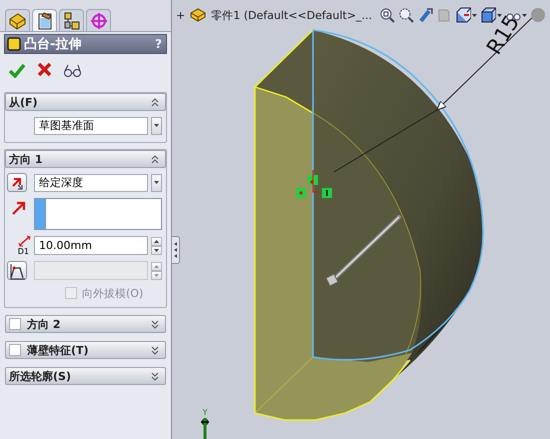 The height and width of the screenshot is (439, 550). What do you see at coordinates (53, 44) in the screenshot?
I see `feature-title: 凸台-拉伸` at bounding box center [53, 44].